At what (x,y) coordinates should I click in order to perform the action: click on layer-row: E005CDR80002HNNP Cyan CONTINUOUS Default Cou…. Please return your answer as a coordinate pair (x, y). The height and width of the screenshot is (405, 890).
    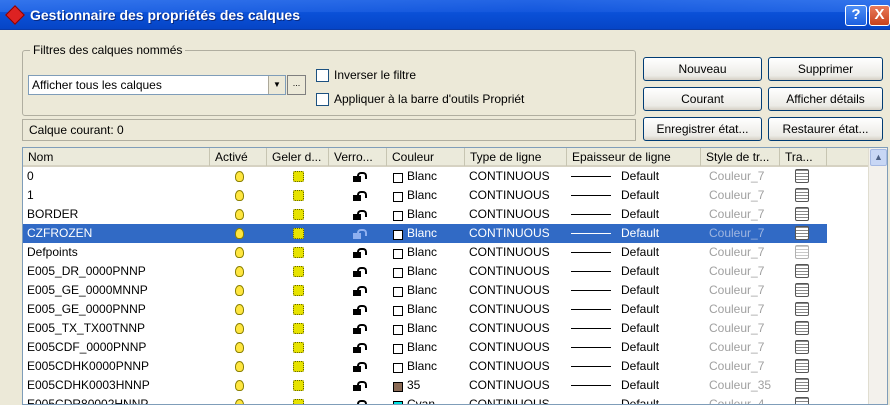
    Looking at the image, I should click on (425, 399).